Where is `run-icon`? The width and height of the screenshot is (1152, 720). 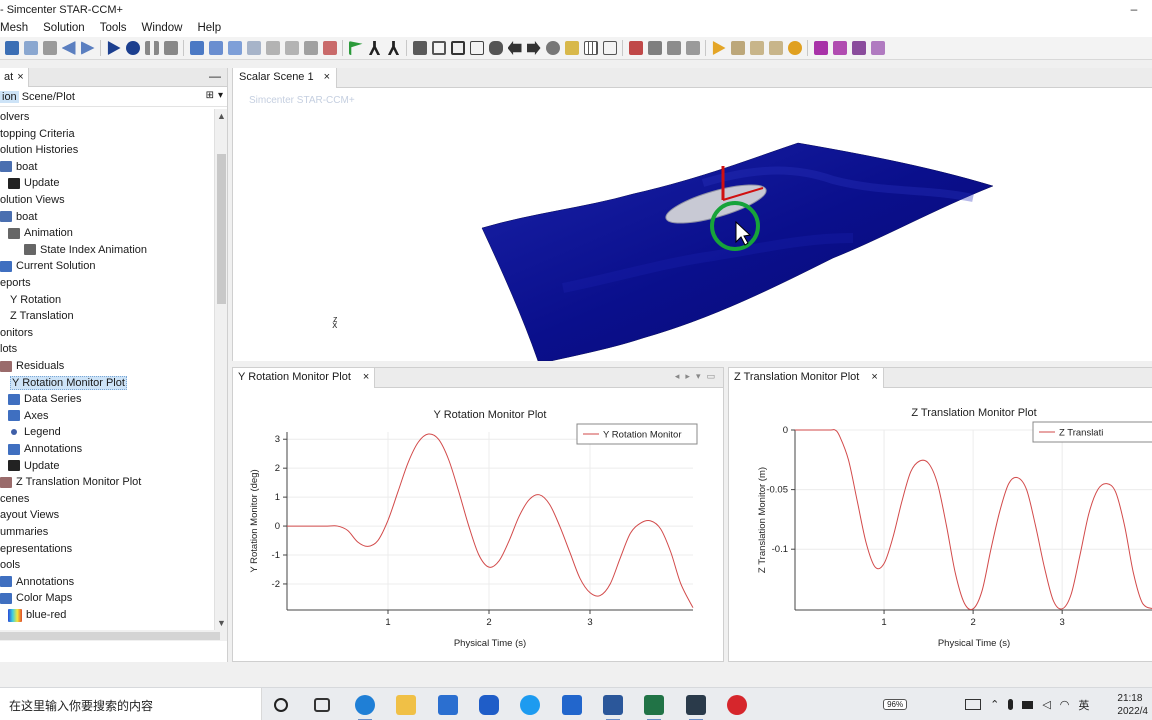
run-icon is located at coordinates (114, 48).